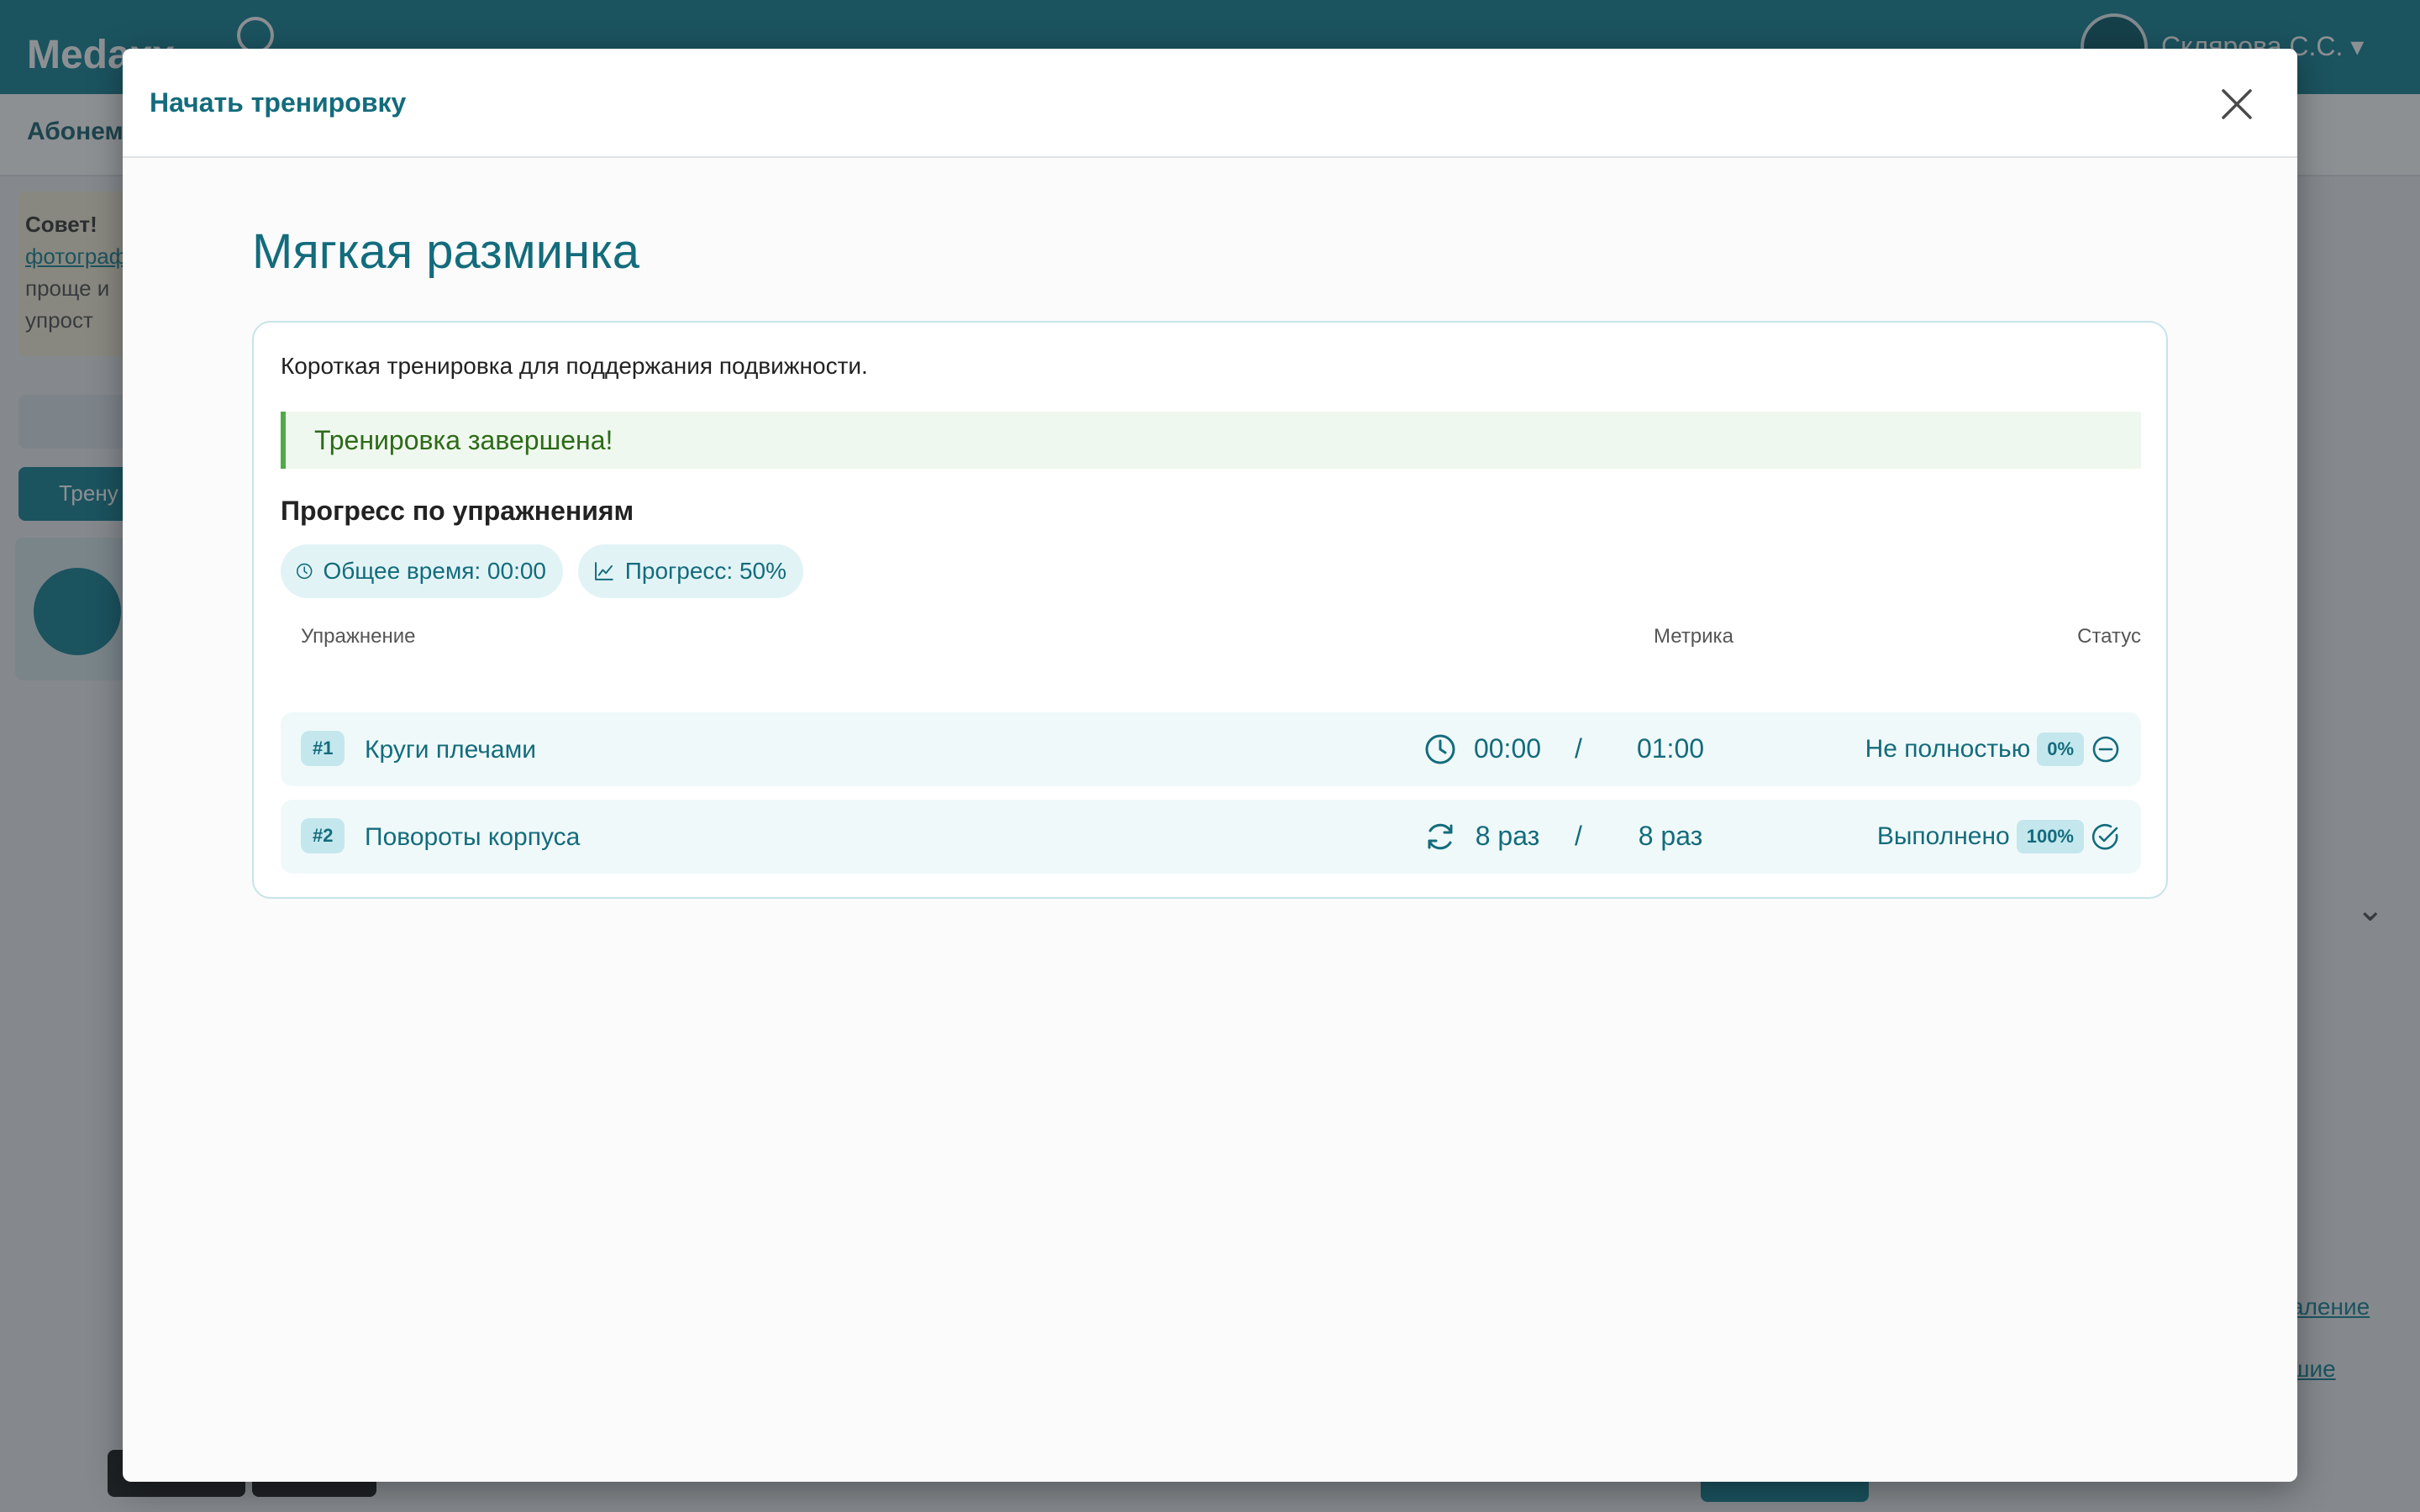  Describe the element at coordinates (1507, 836) in the screenshot. I see `exercise-done-value: 8 раз` at that location.